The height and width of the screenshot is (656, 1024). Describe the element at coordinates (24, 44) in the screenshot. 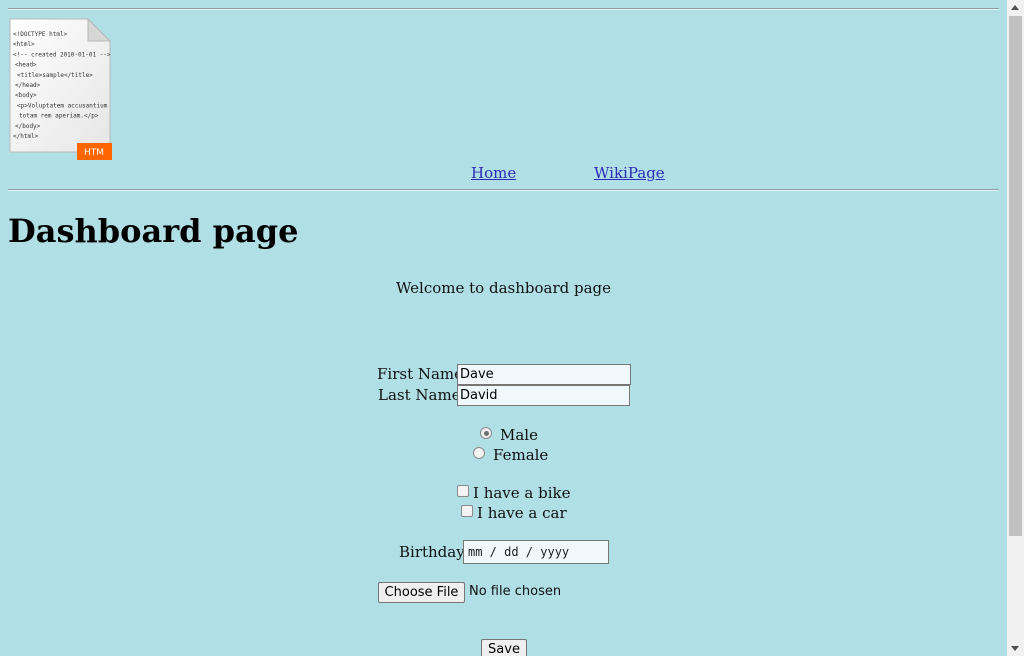

I see `logo-code-line: <html>` at that location.